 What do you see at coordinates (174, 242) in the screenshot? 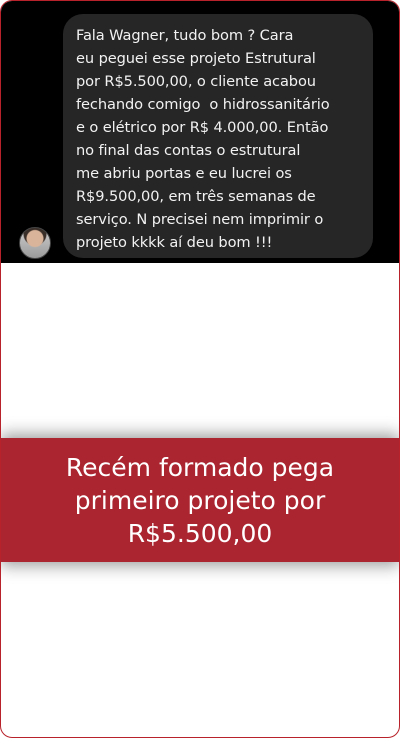
I see `message-line: projeto kkkk aí deu bom !!!` at bounding box center [174, 242].